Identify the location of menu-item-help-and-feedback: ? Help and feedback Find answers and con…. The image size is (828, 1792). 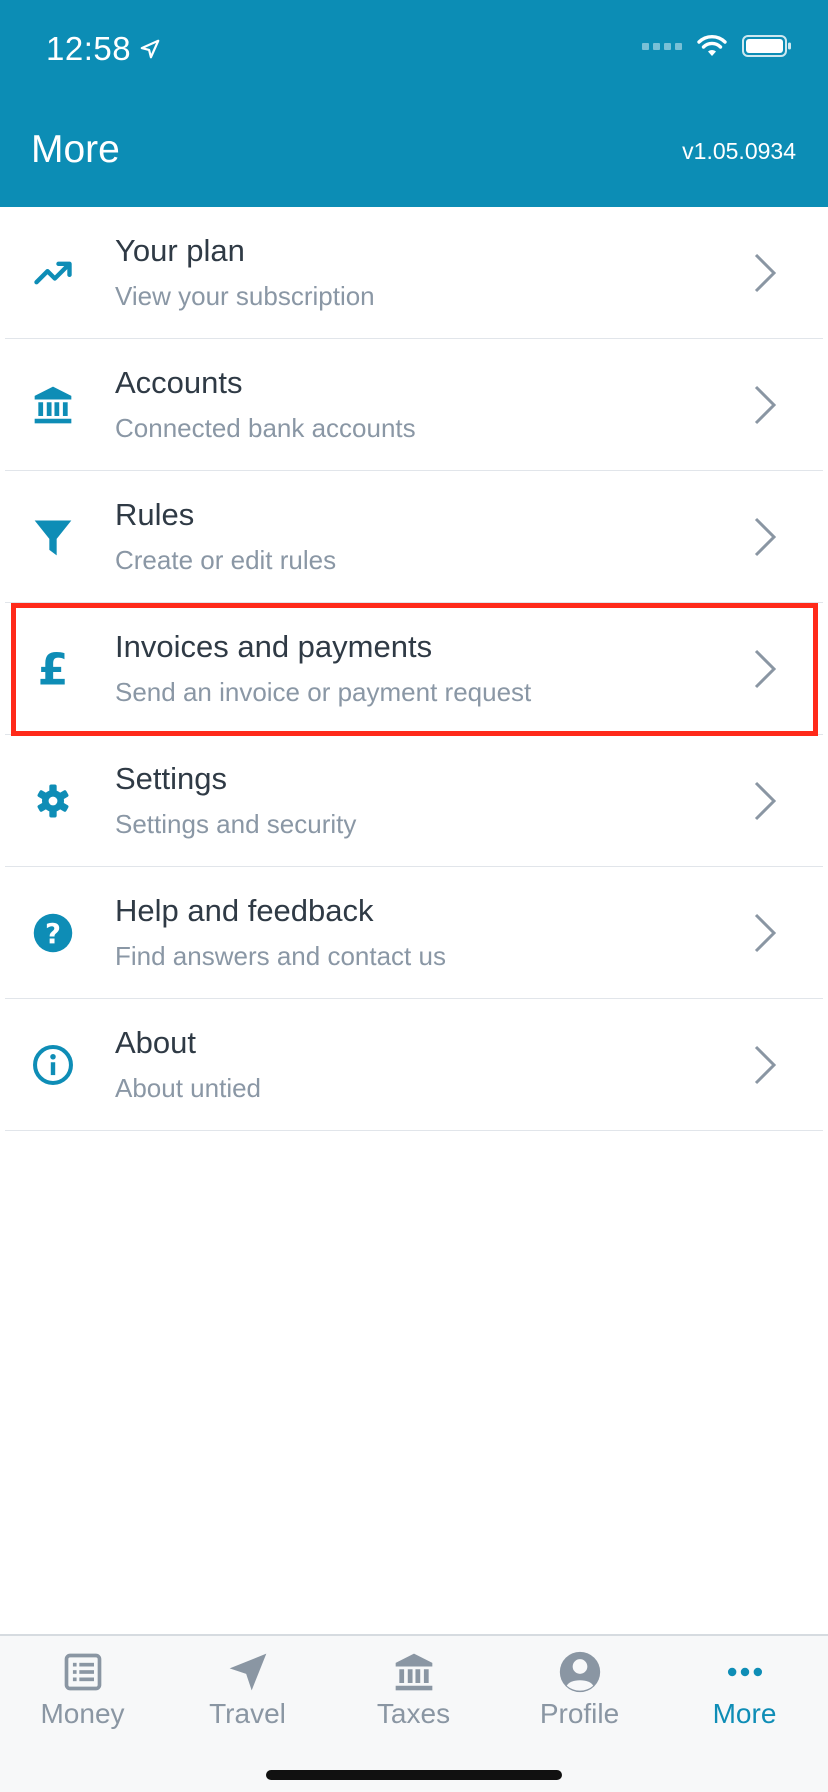
(414, 933).